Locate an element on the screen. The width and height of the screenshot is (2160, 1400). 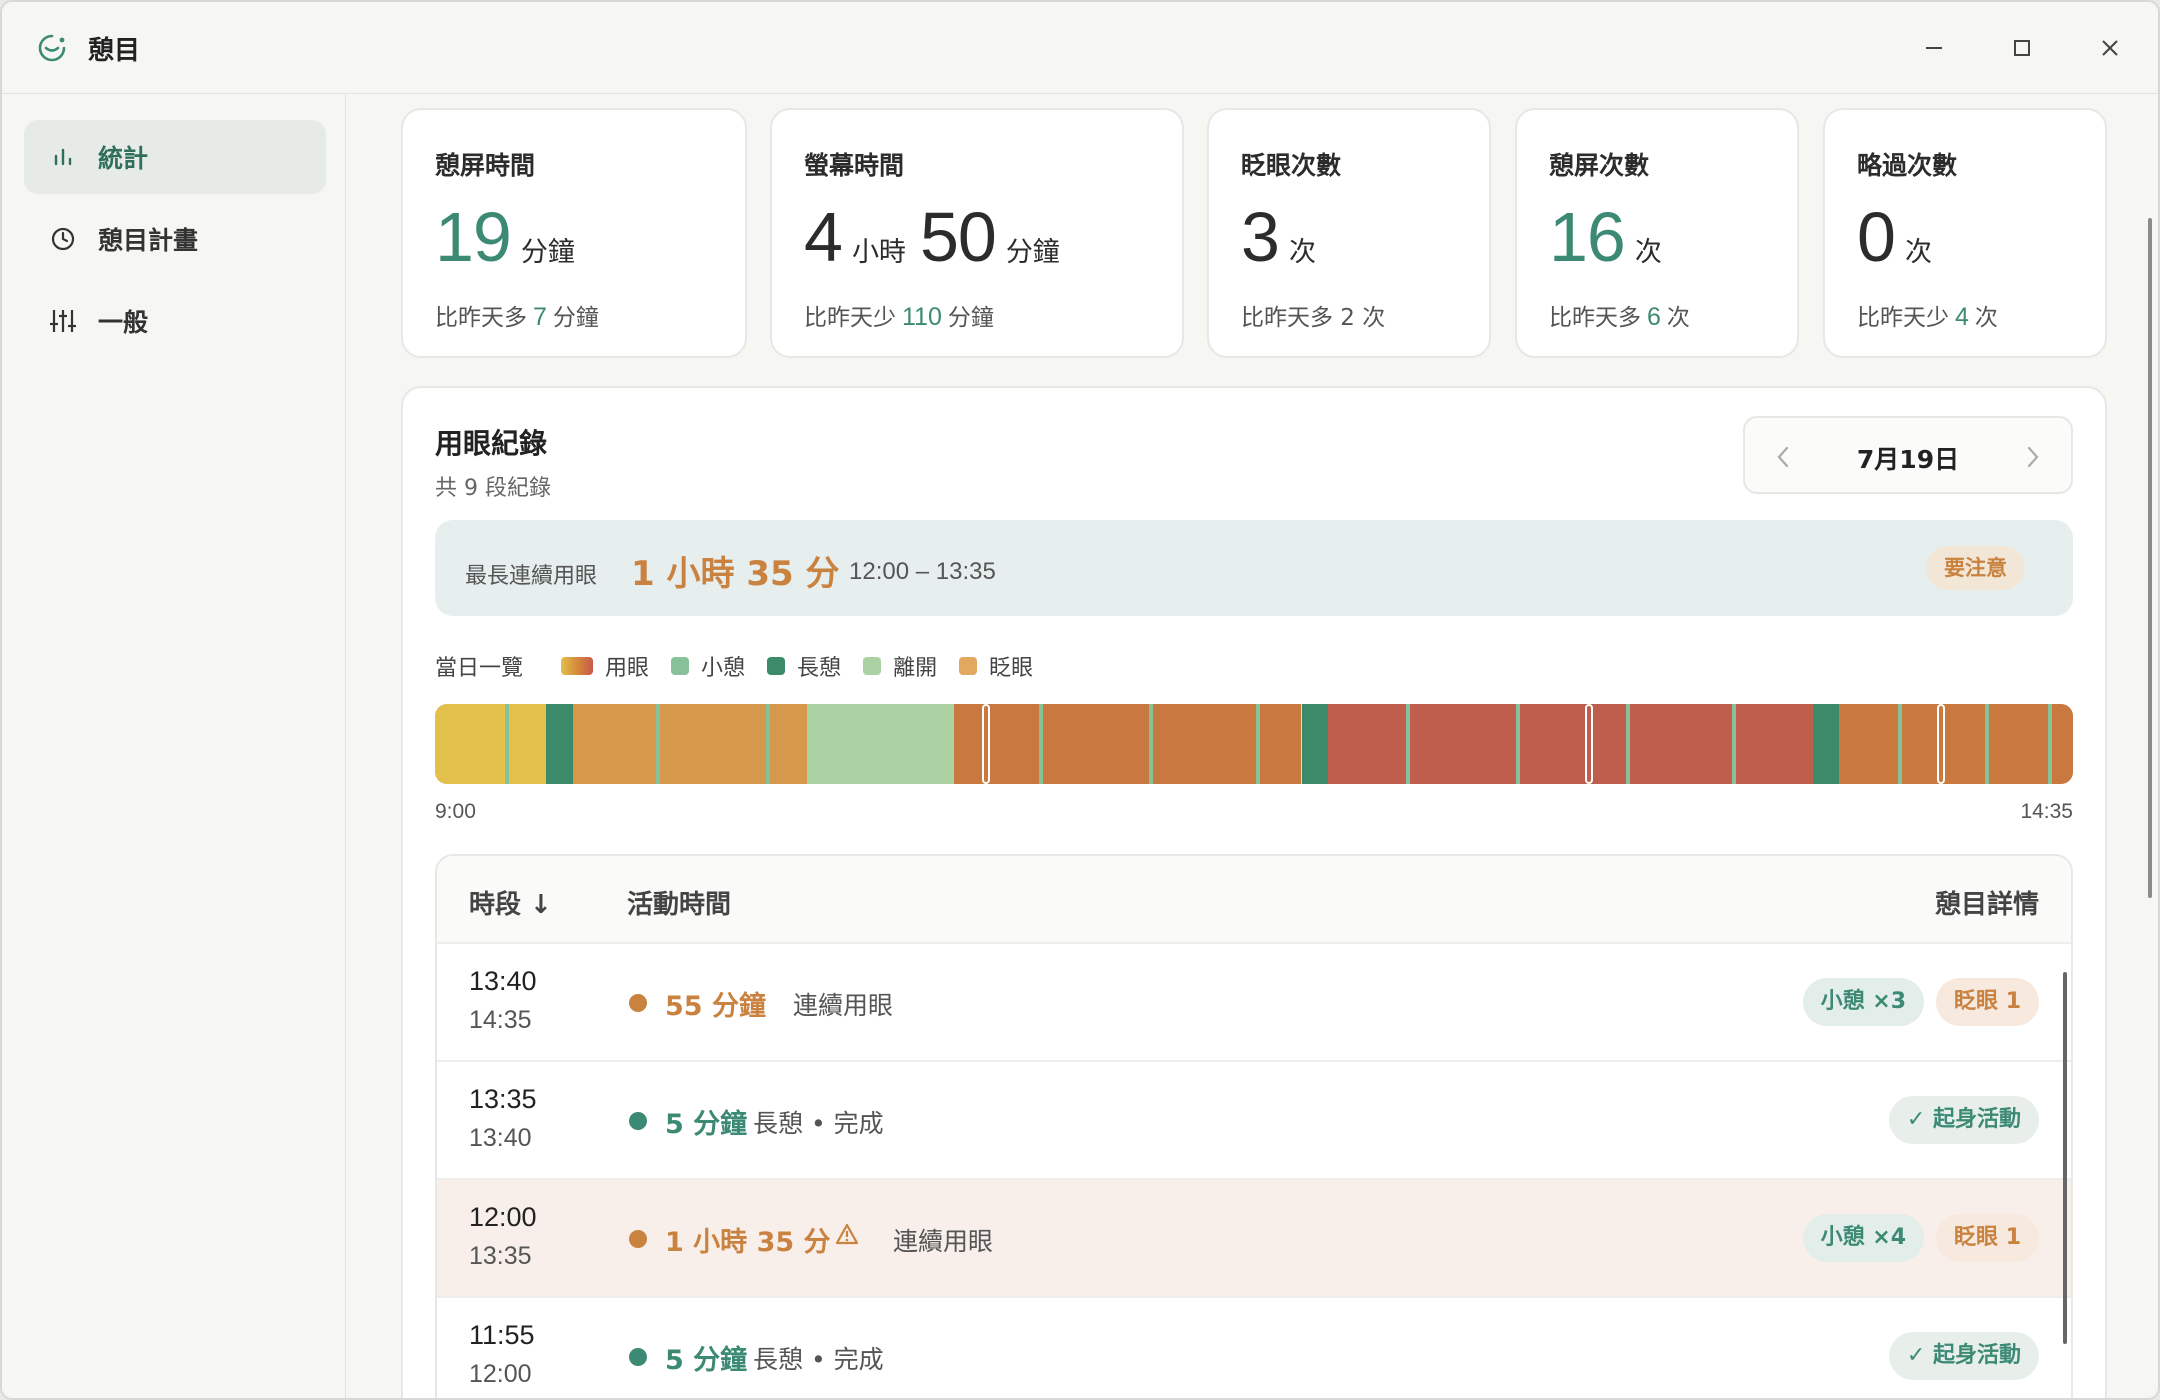
title-bar: 憩目 is located at coordinates (1080, 48).